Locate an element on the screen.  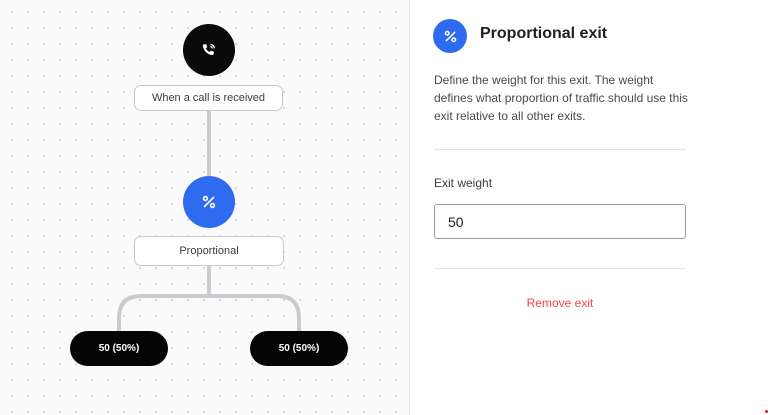
status-dot is located at coordinates (766, 411).